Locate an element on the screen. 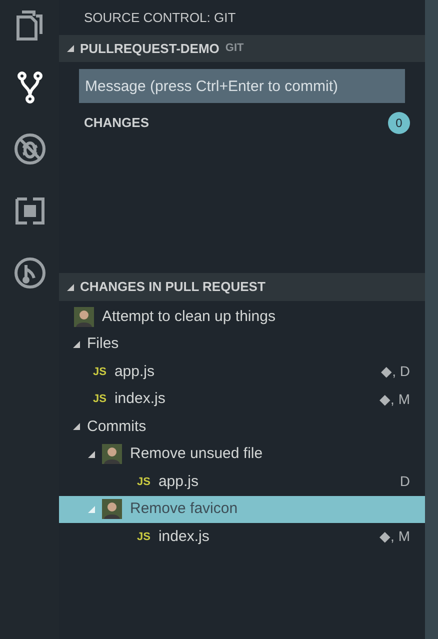  file-status: ◆, D is located at coordinates (395, 372).